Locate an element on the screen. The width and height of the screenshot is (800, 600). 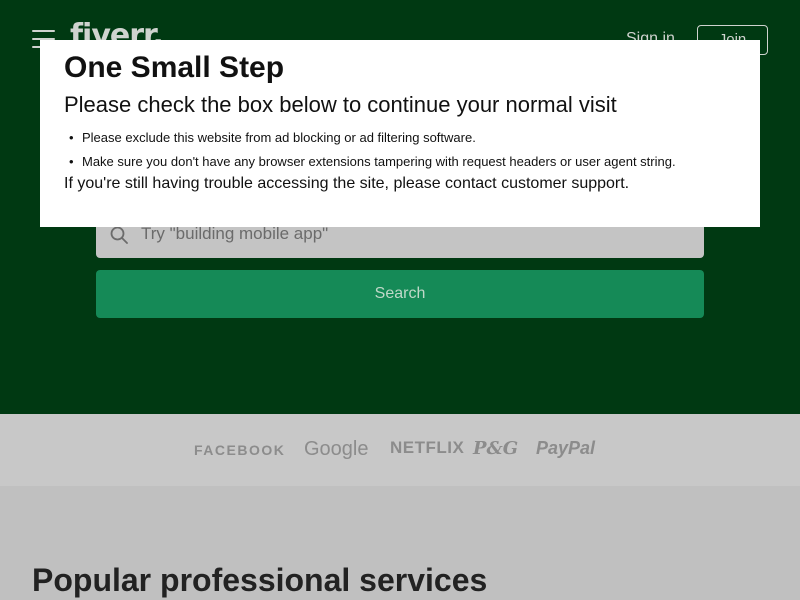
google-logo: Google is located at coordinates (336, 449).